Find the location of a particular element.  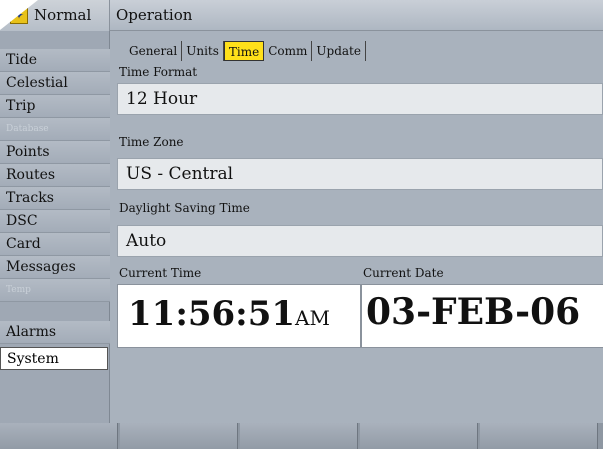

current-date-label: Current Date is located at coordinates (403, 273).